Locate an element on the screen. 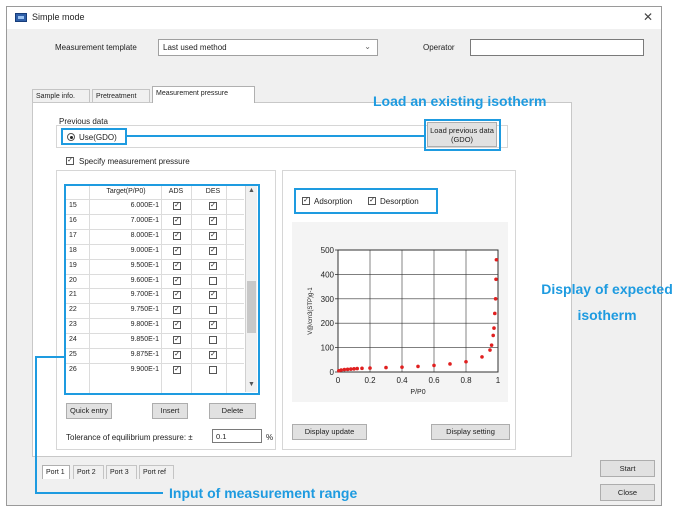 This screenshot has height=515, width=690. y-tick-label: 100 is located at coordinates (328, 348).